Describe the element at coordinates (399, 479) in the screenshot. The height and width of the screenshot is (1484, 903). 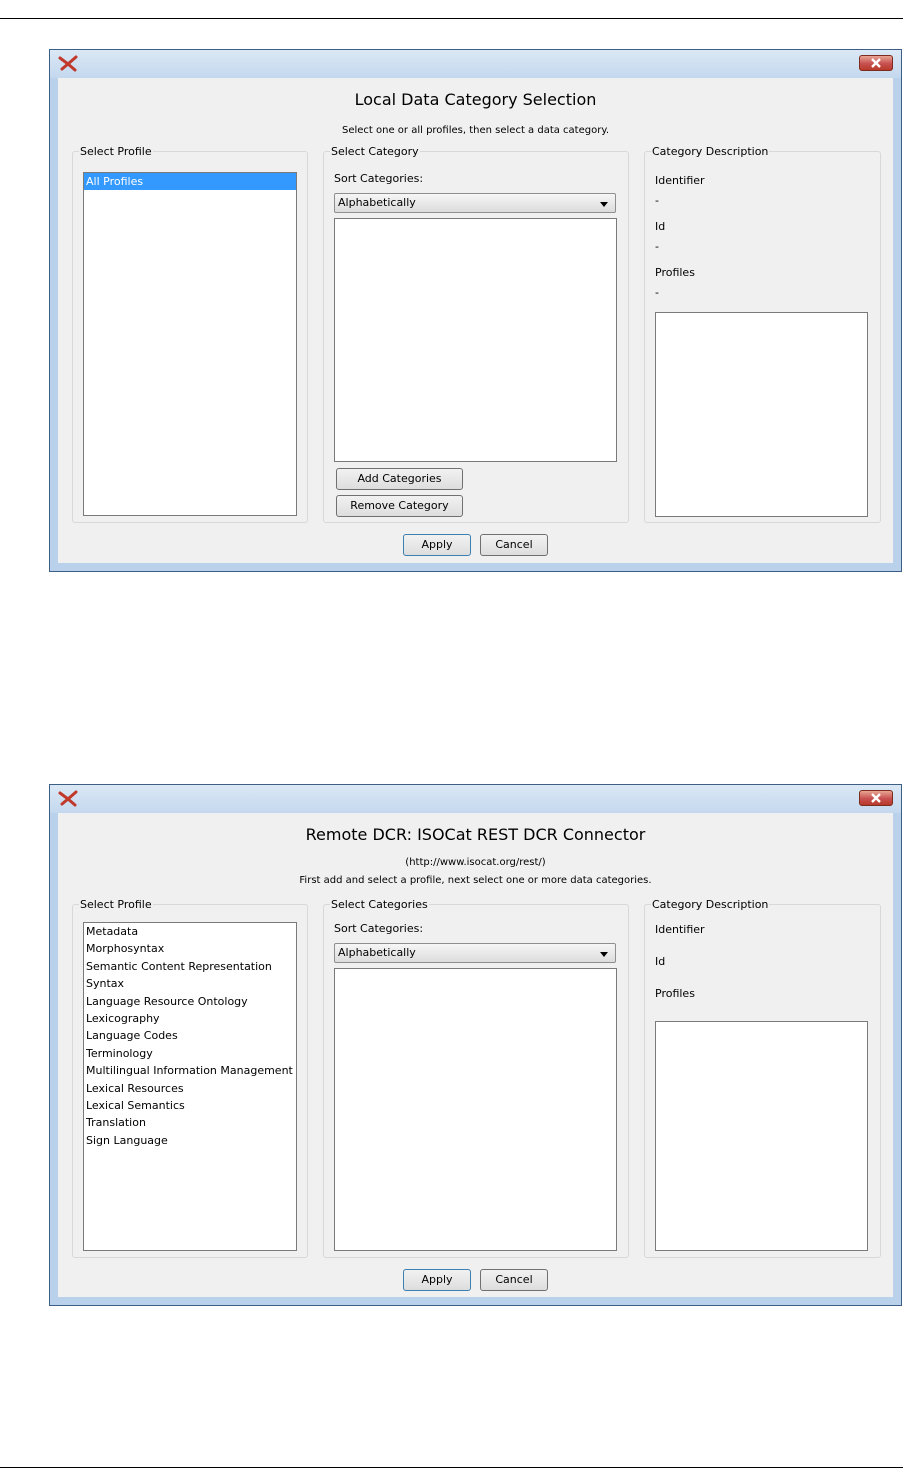
I see `add-categories-button: Add Categories` at that location.